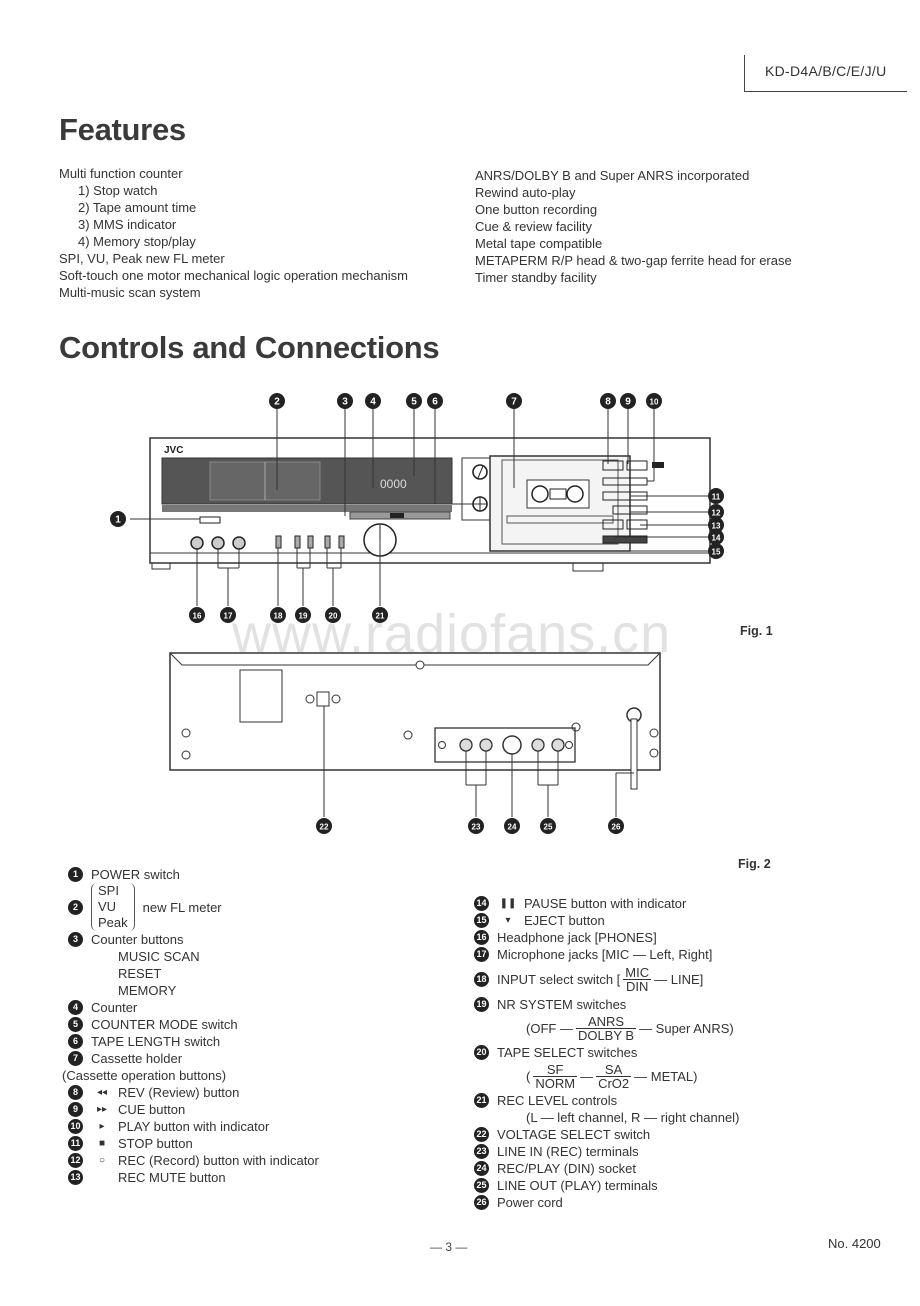  I want to click on callout-5: 5, so click(414, 401).